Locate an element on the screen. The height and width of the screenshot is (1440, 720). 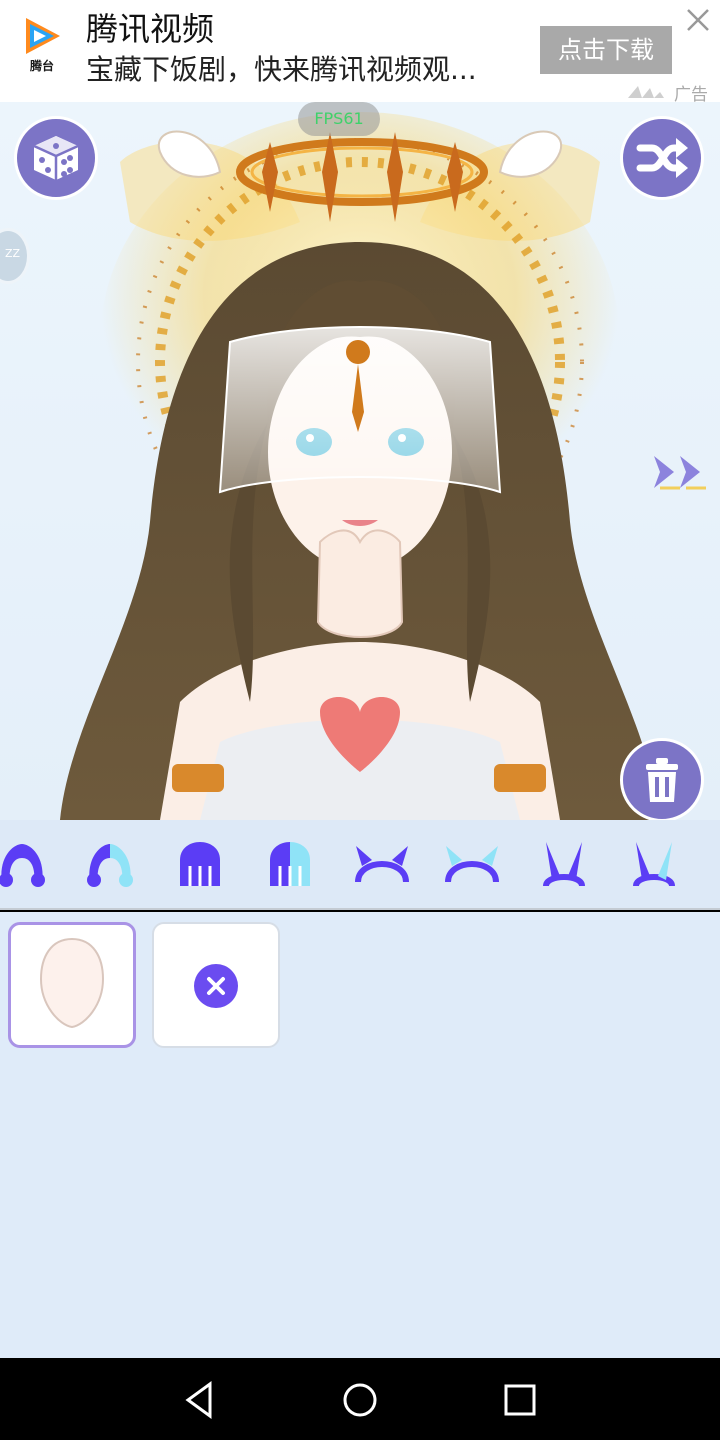
horns-headband-two-tone-icon is located at coordinates (472, 864).